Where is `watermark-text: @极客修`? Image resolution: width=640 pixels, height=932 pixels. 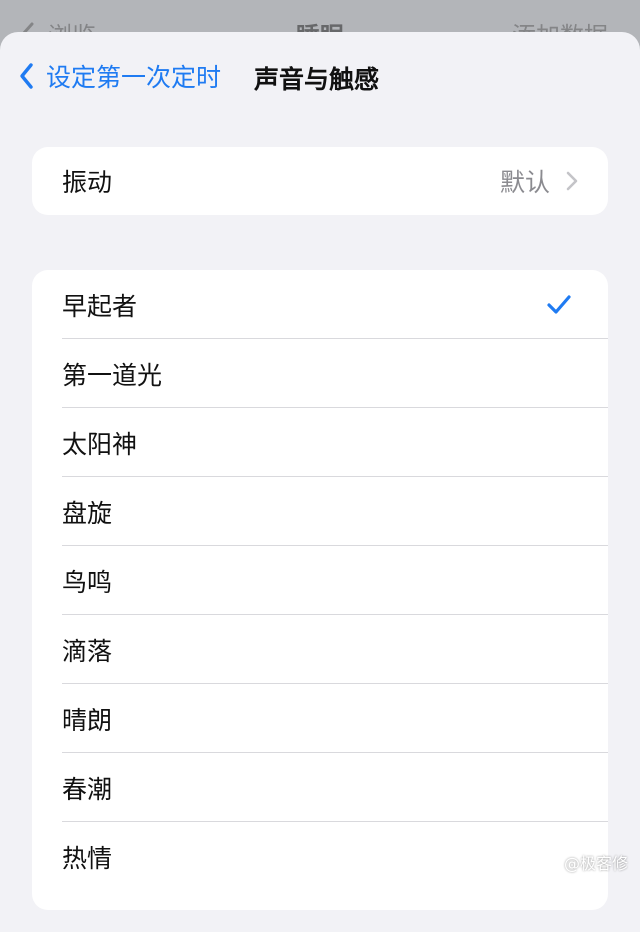
watermark-text: @极客修 is located at coordinates (595, 863).